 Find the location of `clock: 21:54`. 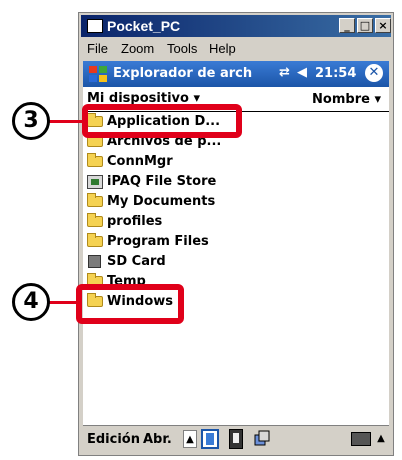

clock: 21:54 is located at coordinates (335, 73).